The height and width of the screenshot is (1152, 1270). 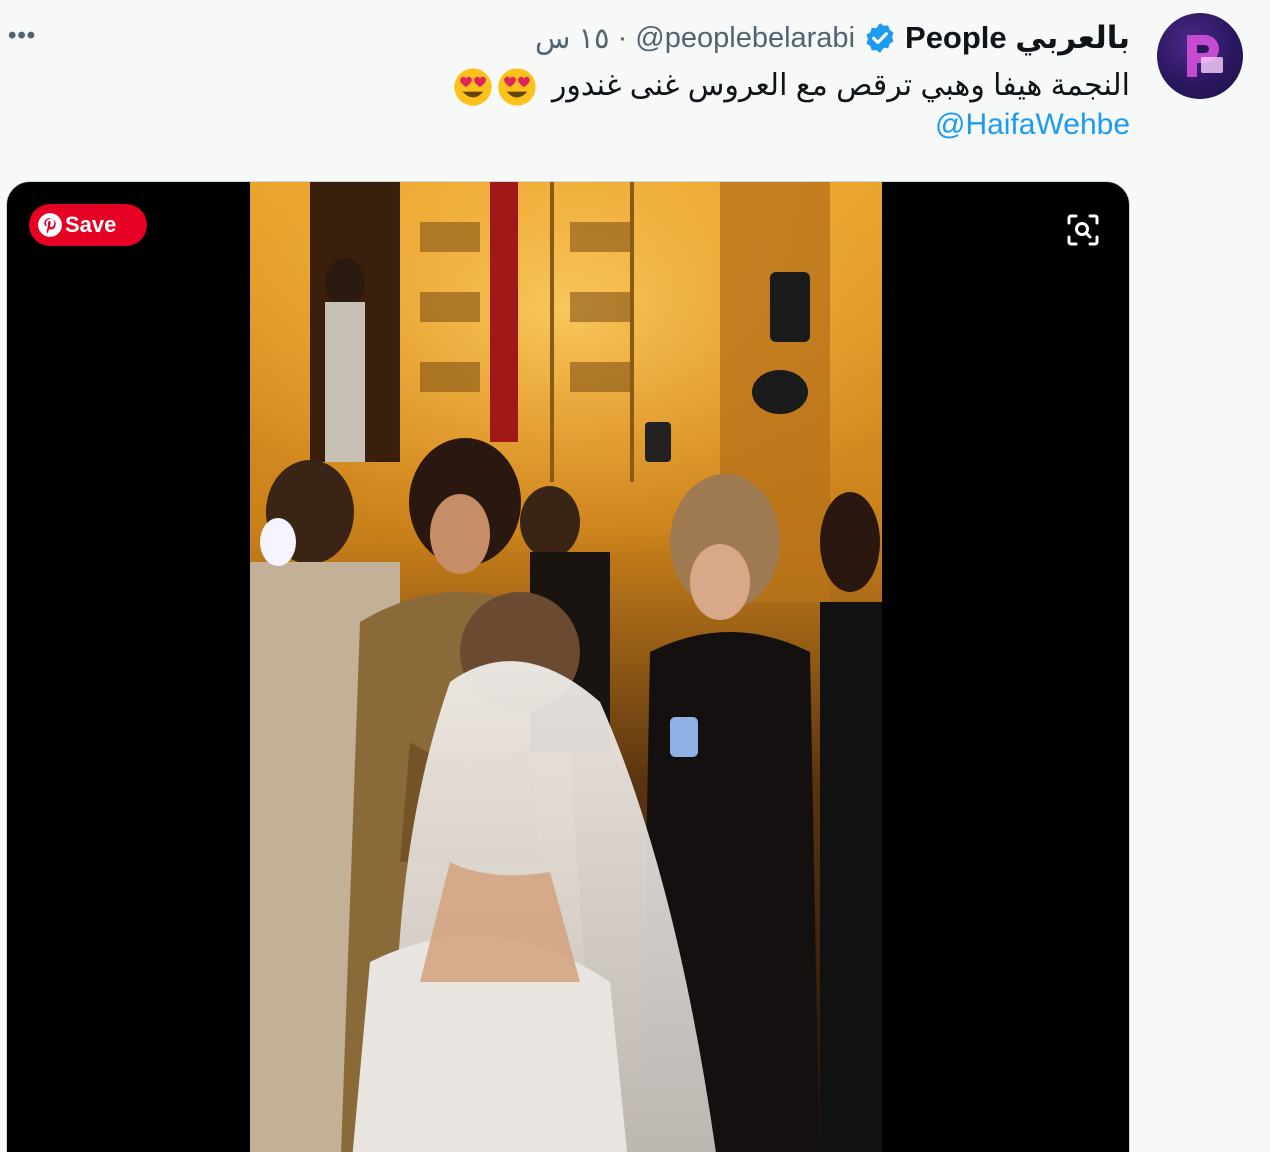 What do you see at coordinates (1083, 230) in the screenshot?
I see `visual-search-icon` at bounding box center [1083, 230].